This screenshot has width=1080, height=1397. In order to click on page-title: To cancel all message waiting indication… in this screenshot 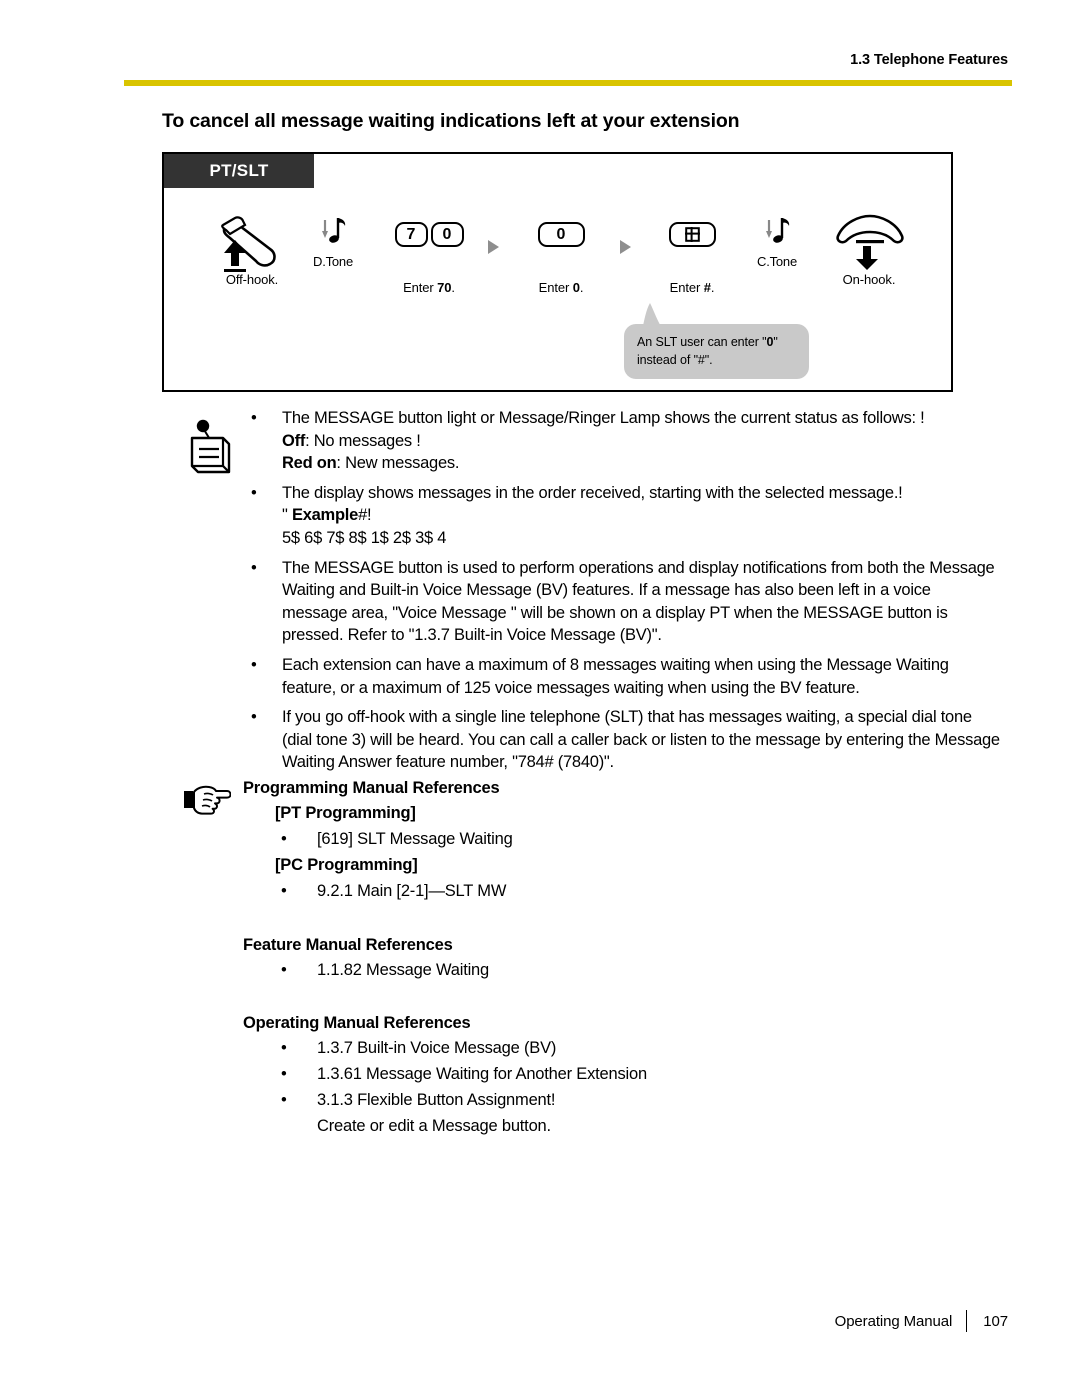, I will do `click(451, 121)`.